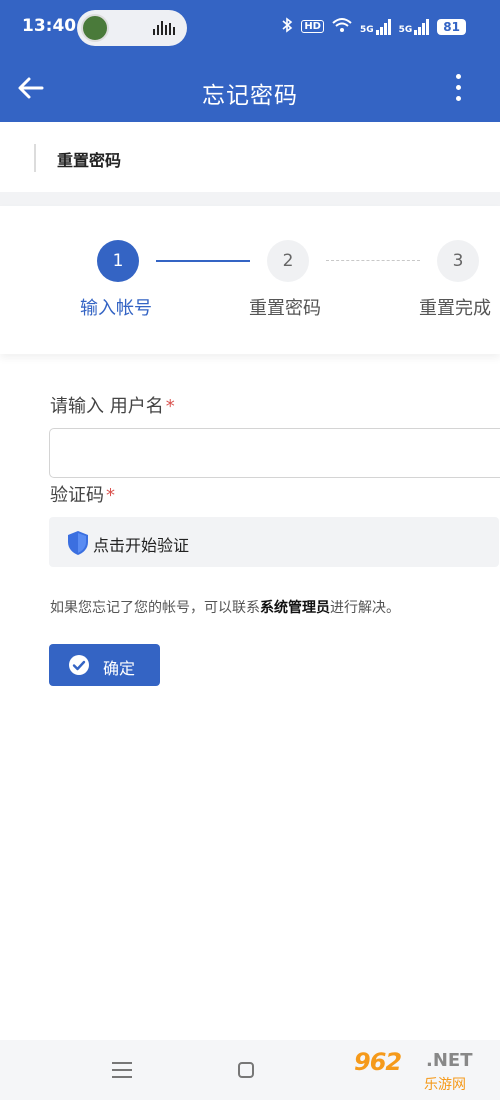  What do you see at coordinates (424, 1070) in the screenshot?
I see `watermark-logo: 962 .NET 乐游网` at bounding box center [424, 1070].